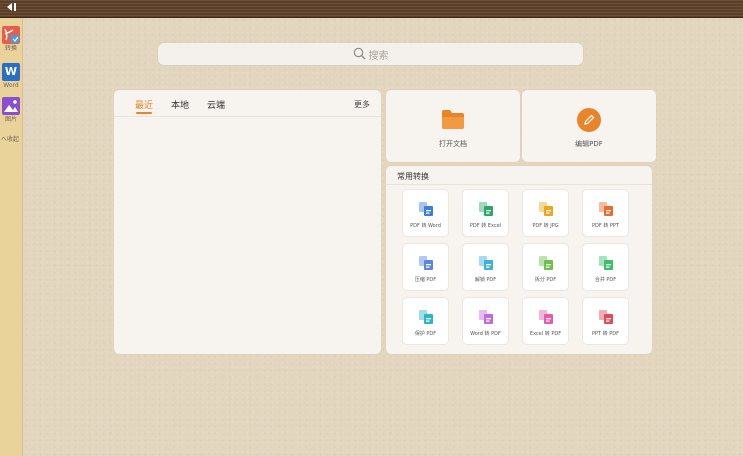  Describe the element at coordinates (216, 107) in the screenshot. I see `tab-cloud: 云端` at that location.